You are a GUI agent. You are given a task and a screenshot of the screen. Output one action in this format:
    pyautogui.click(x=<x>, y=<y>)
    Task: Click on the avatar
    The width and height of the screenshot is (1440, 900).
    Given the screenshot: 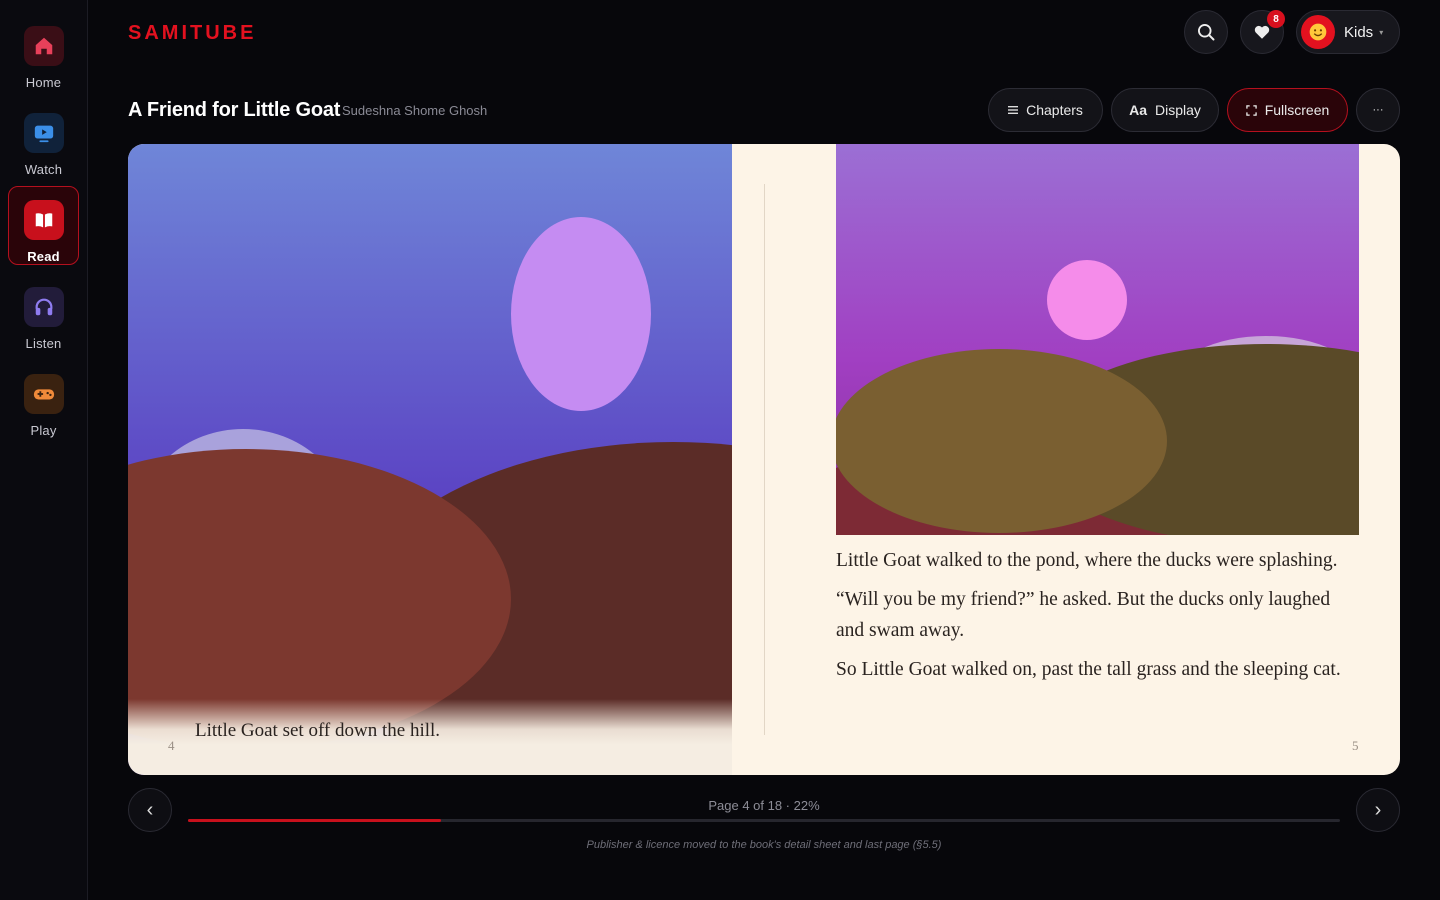 What is the action you would take?
    pyautogui.click(x=1318, y=32)
    